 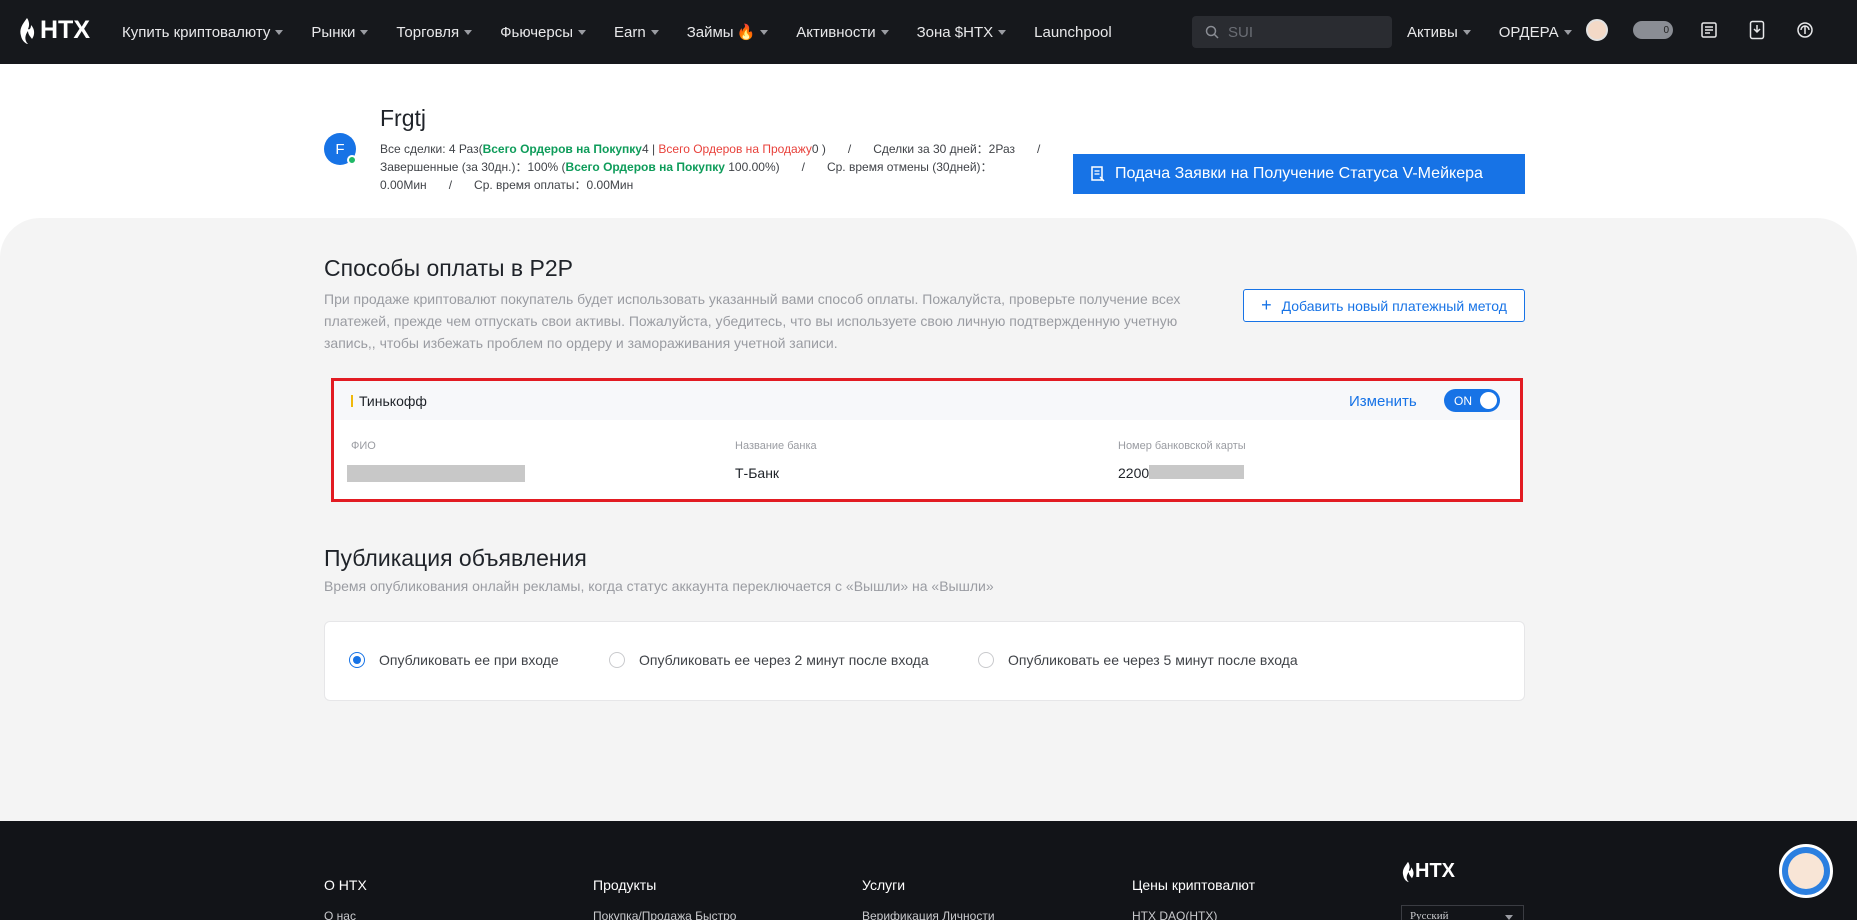 I want to click on nav-trade: Торговля, so click(x=434, y=32).